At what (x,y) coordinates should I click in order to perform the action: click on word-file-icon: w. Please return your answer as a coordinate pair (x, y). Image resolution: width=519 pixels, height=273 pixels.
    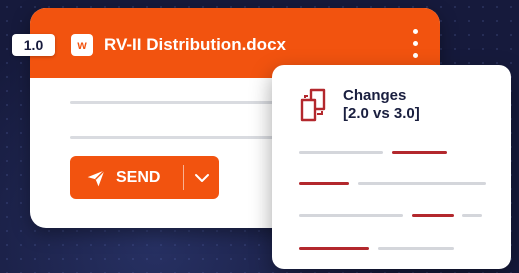
    Looking at the image, I should click on (82, 45).